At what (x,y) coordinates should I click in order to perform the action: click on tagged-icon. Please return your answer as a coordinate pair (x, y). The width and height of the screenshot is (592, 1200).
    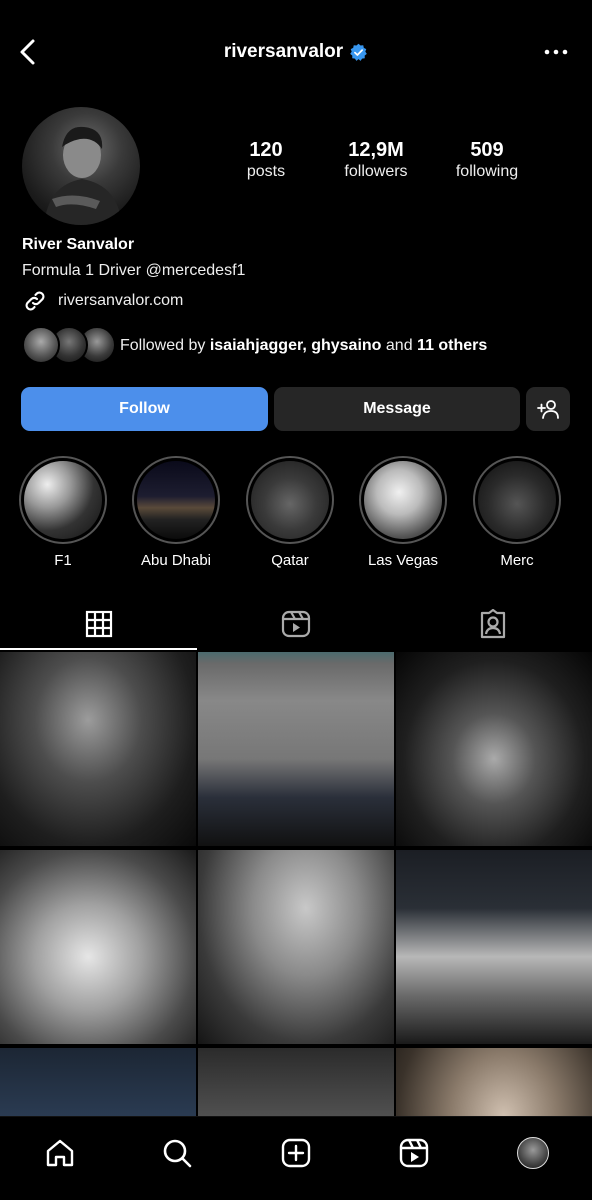
    Looking at the image, I should click on (492, 624).